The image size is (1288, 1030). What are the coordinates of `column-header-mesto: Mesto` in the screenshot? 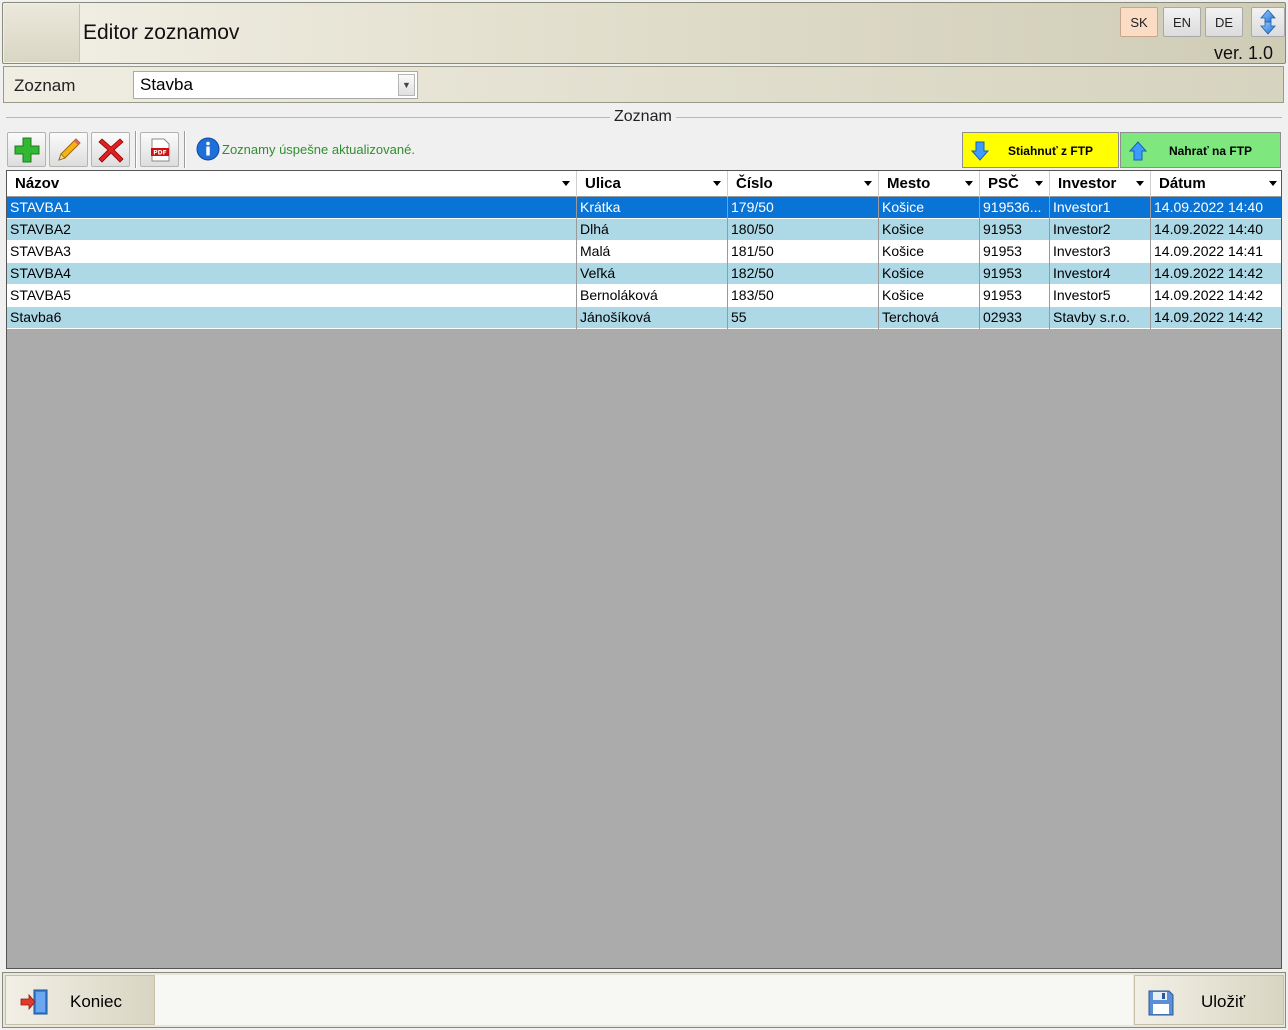 It's located at (929, 184).